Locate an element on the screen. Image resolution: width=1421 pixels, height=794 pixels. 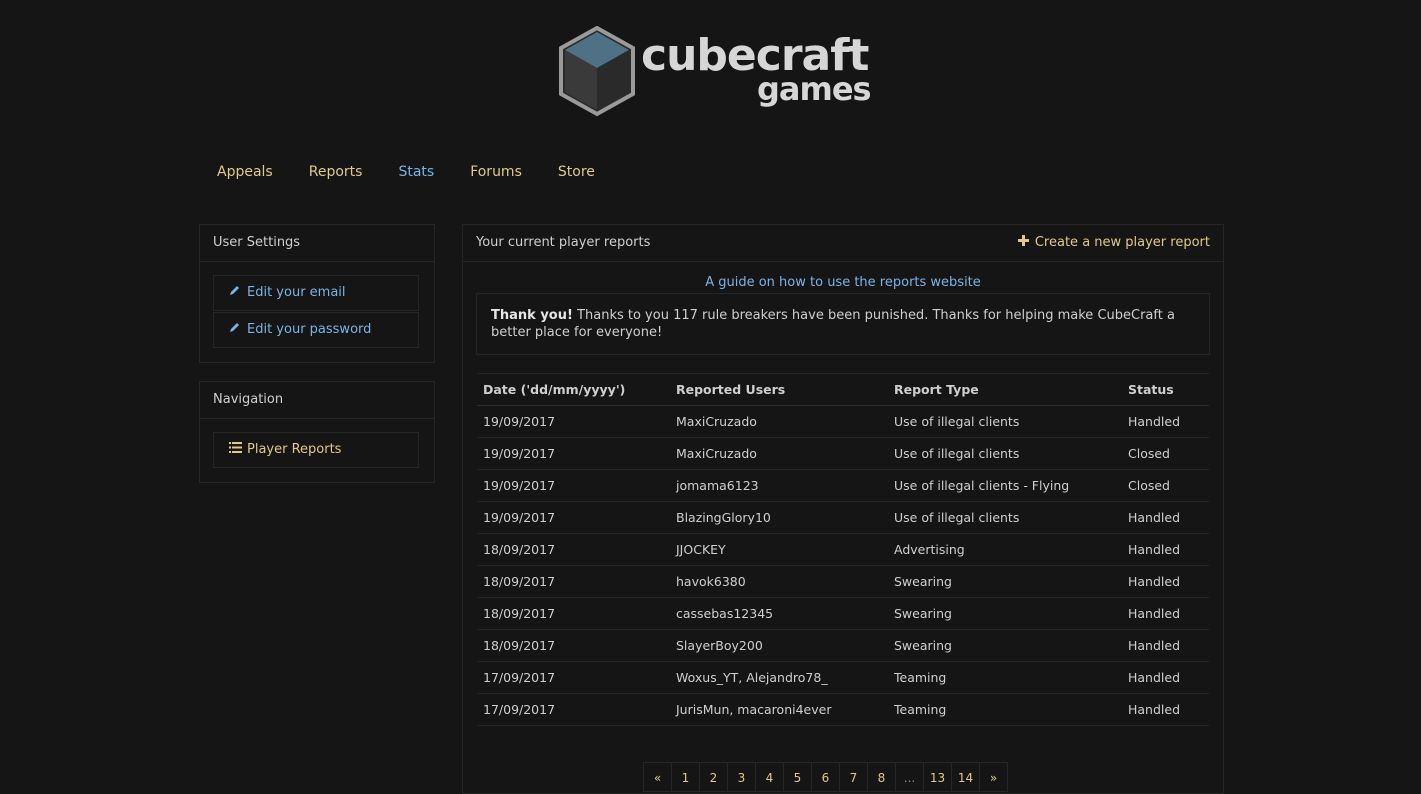
player-reports-button: Player Reports is located at coordinates (316, 450).